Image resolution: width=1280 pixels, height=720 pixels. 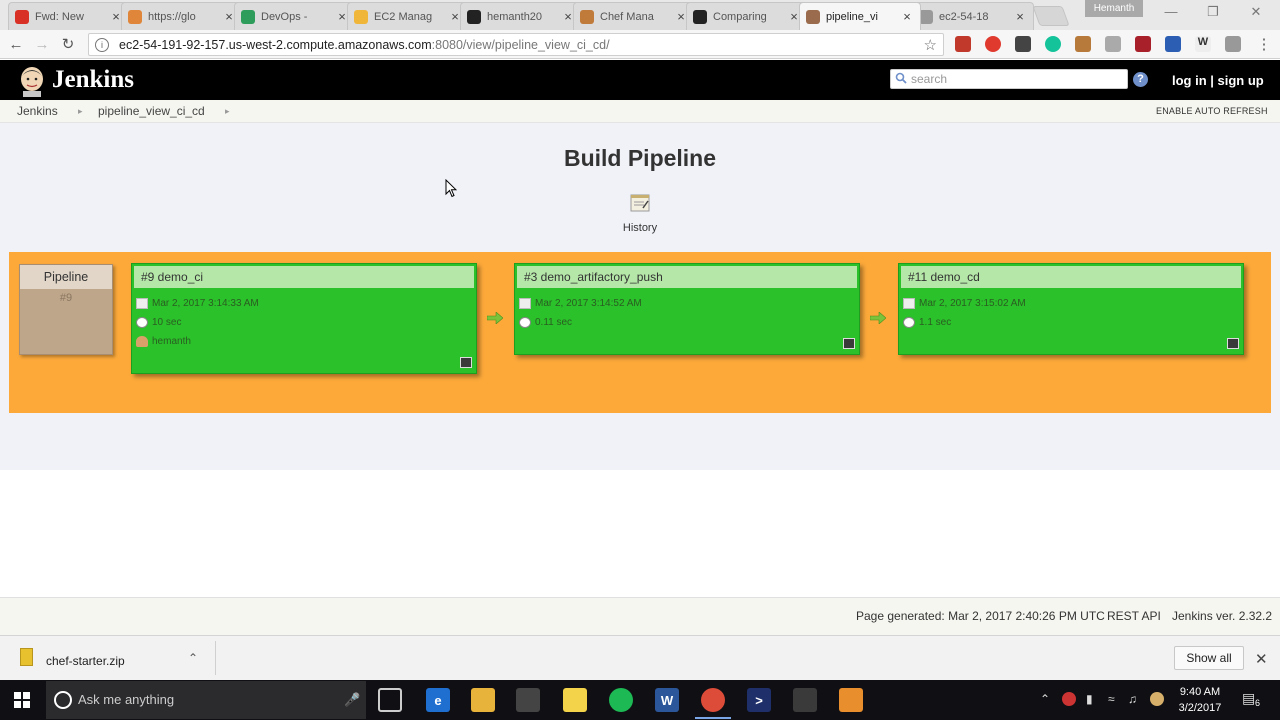 What do you see at coordinates (1200, 708) in the screenshot?
I see `clock-date: 3/2/2017` at bounding box center [1200, 708].